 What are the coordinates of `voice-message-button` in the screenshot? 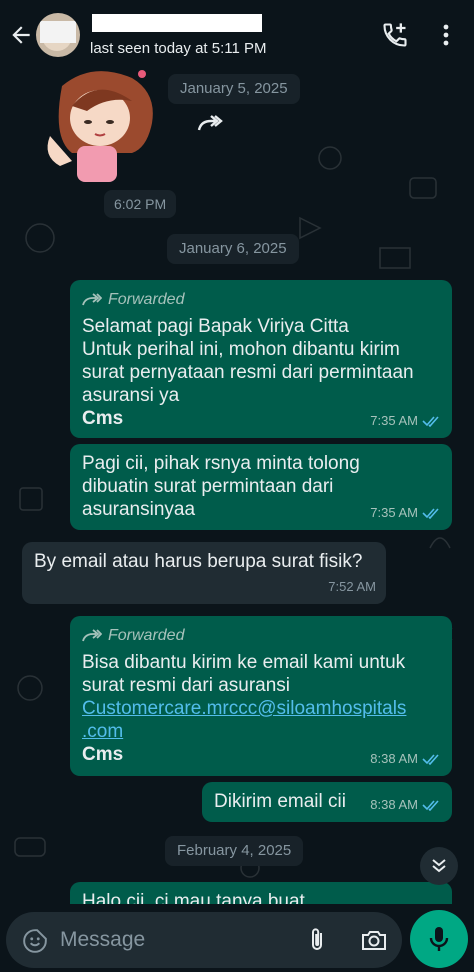 It's located at (439, 939).